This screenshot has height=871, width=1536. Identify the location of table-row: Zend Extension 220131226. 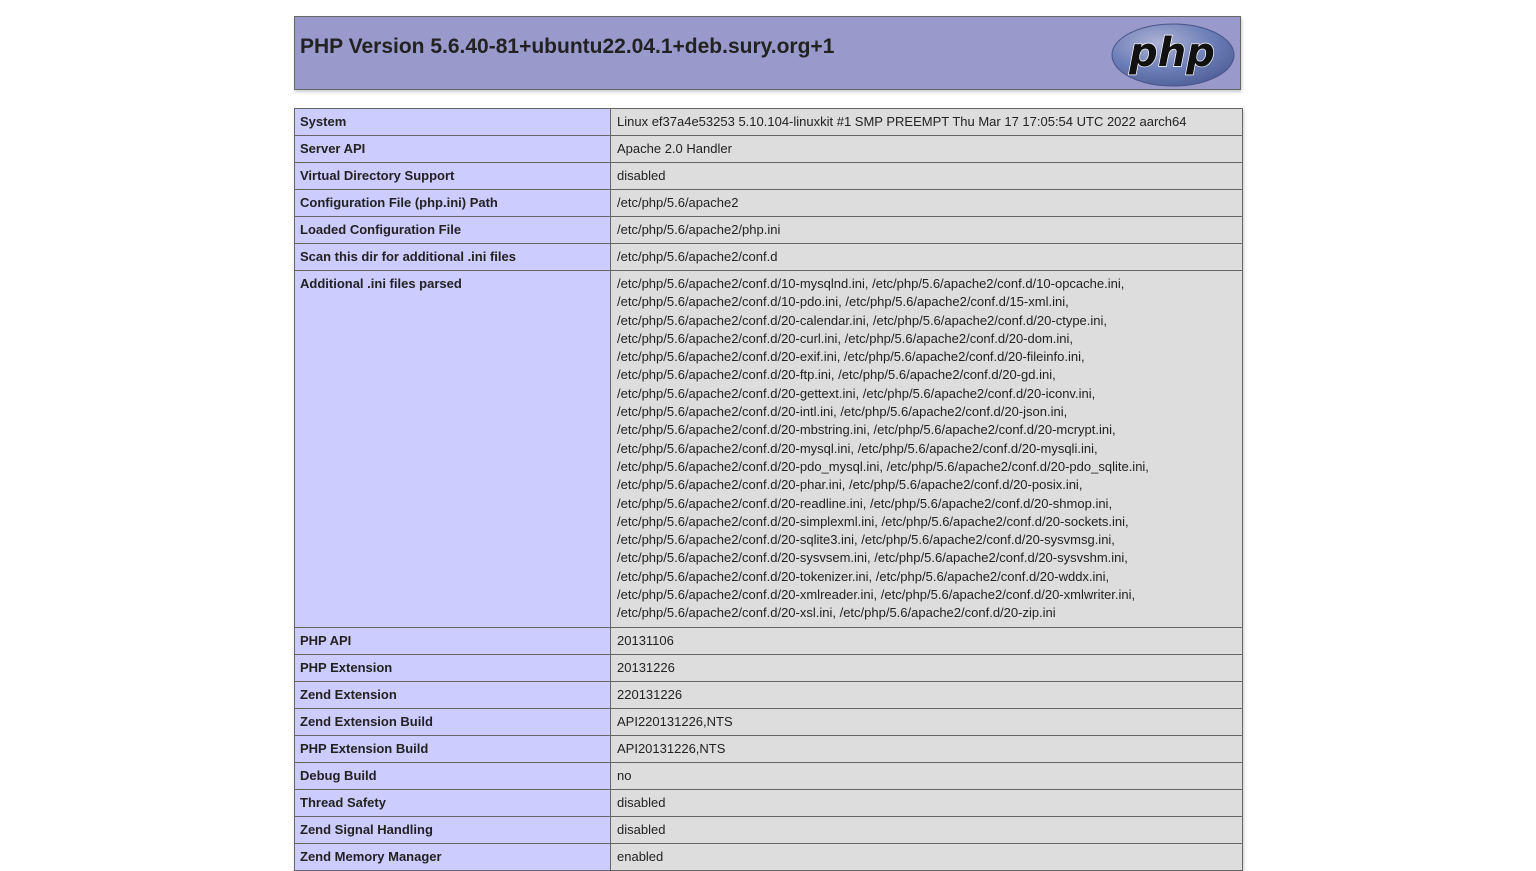
(768, 694).